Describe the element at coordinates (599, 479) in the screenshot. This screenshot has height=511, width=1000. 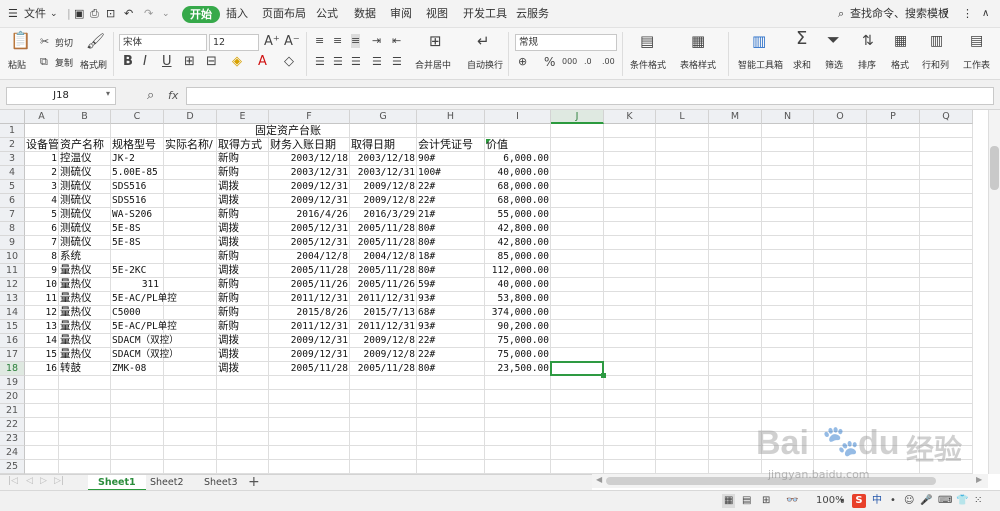
I see `scroll-left-icon: ◀` at that location.